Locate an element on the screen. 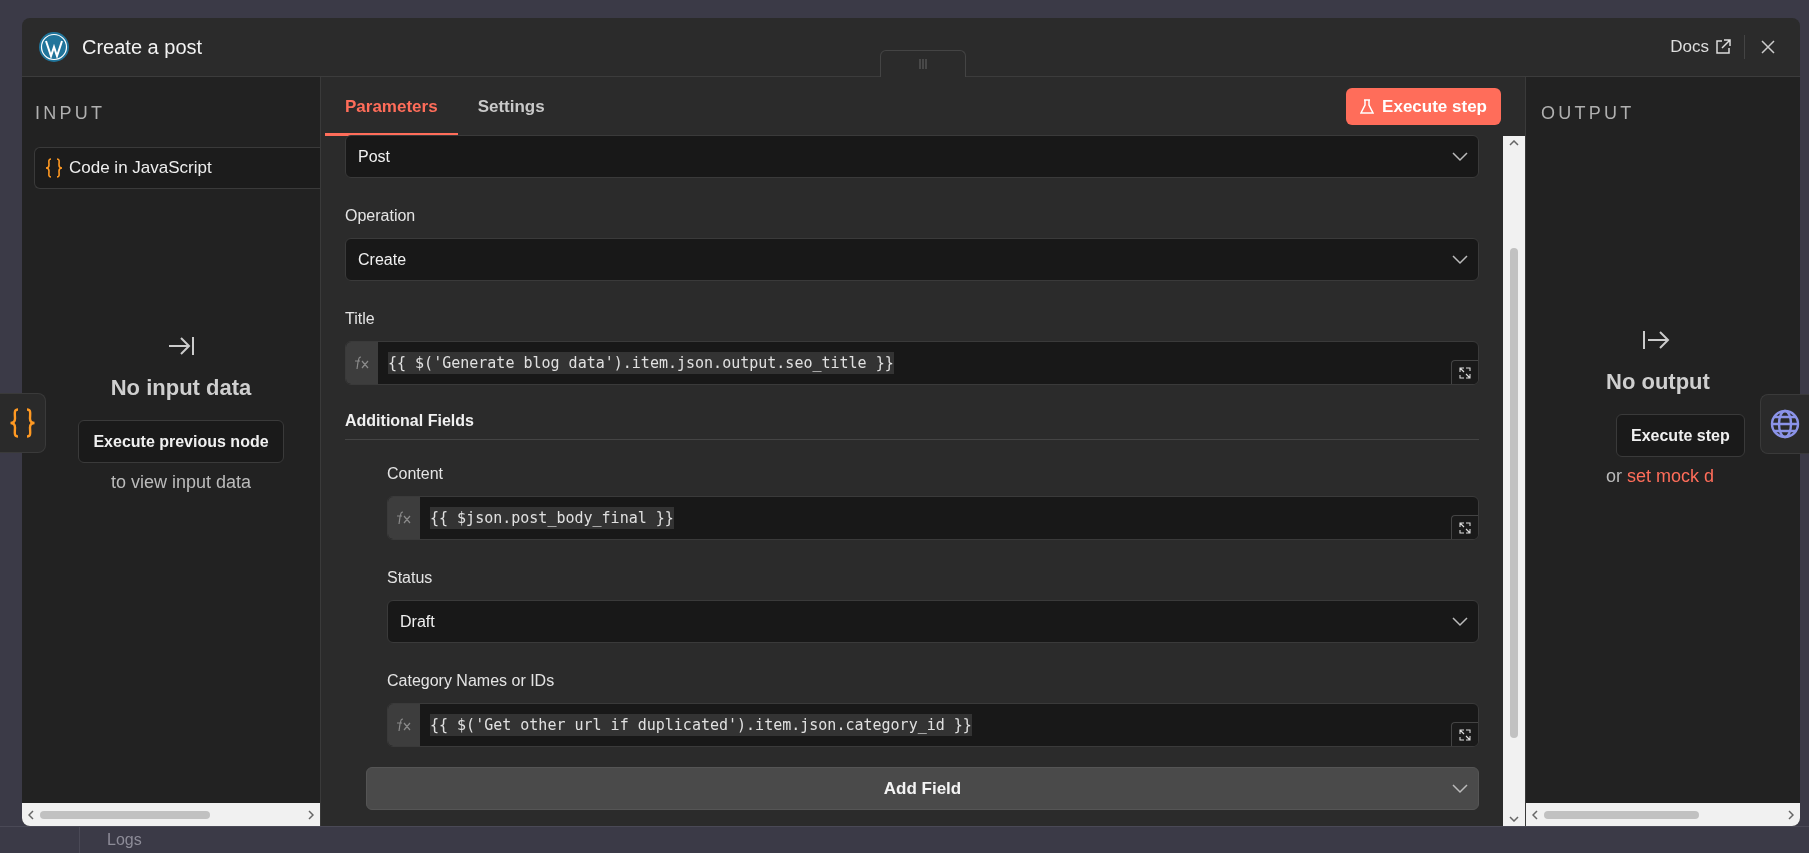 The height and width of the screenshot is (853, 1809). globe-icon is located at coordinates (1785, 424).